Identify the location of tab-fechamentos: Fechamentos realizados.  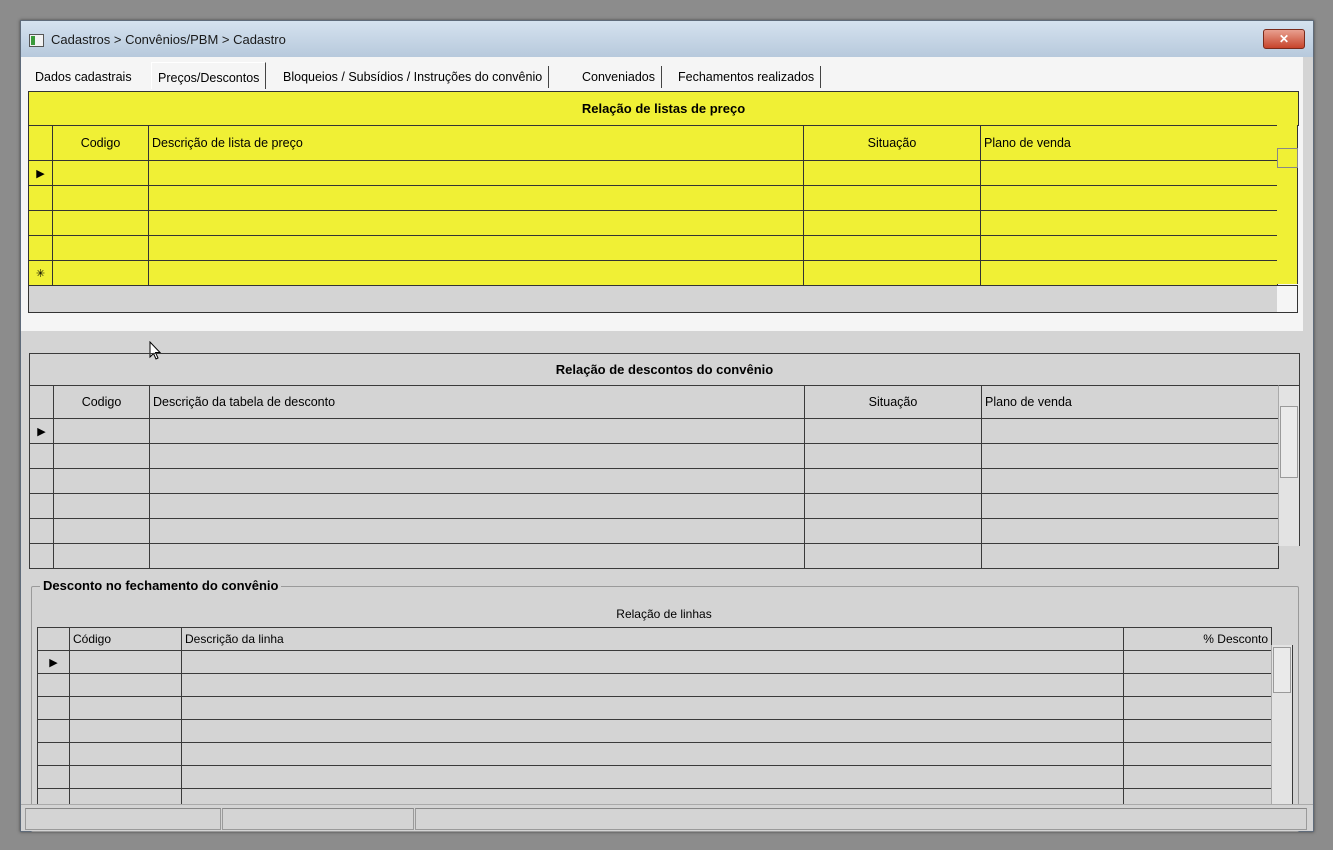
(747, 77).